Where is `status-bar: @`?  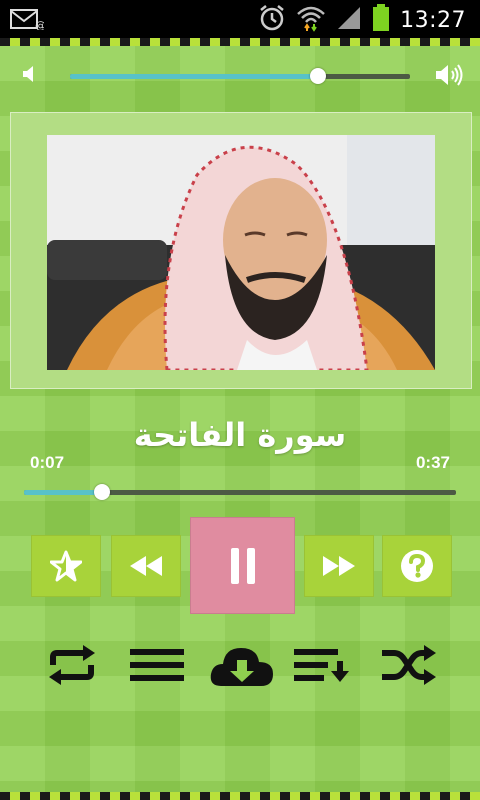
status-bar: @ is located at coordinates (240, 19).